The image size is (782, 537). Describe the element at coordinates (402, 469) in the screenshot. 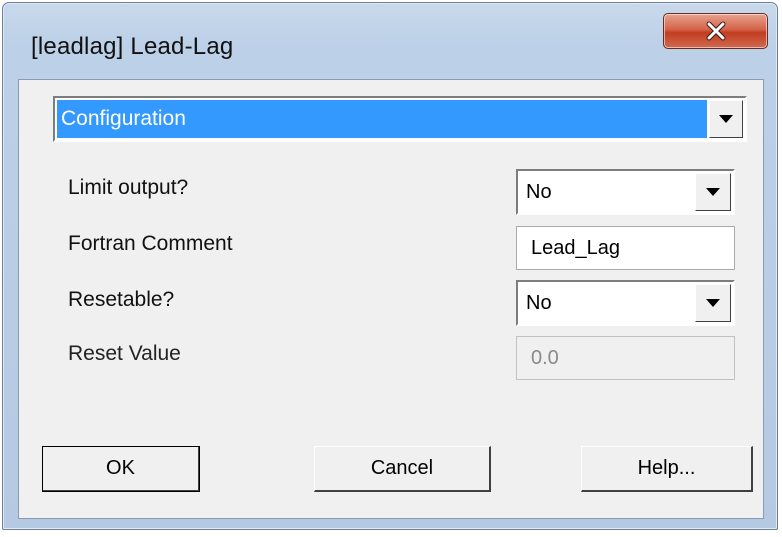

I see `cancel-button: Cancel` at that location.